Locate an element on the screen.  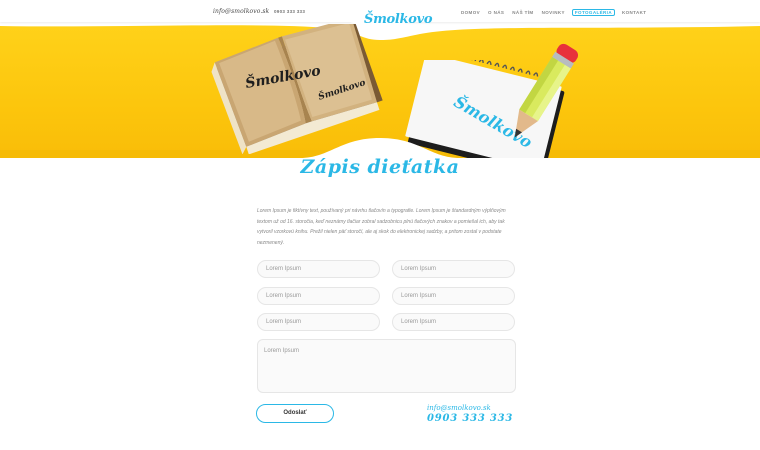
nav-item-nas-tim: Náš tím is located at coordinates (522, 12).